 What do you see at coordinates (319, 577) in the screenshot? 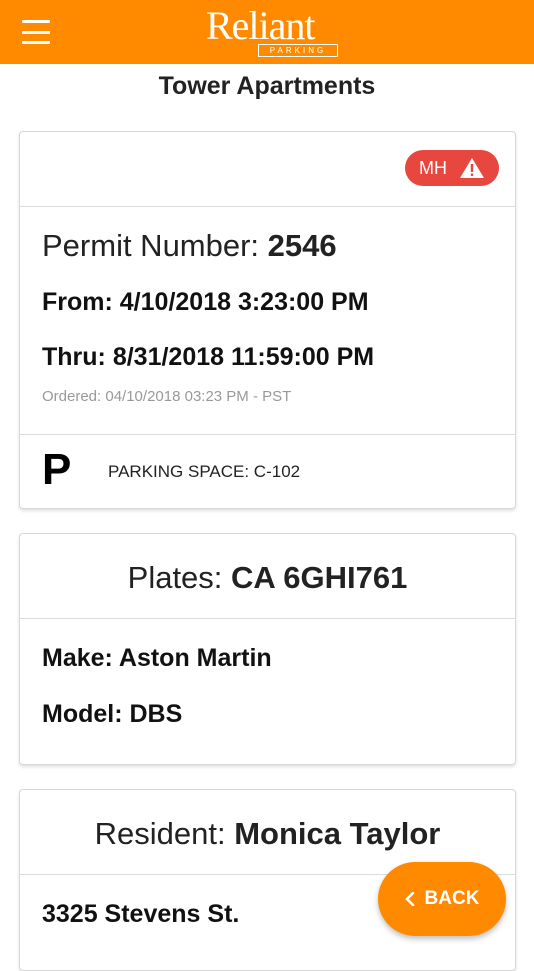
I see `plates-value: CA 6GHI761` at bounding box center [319, 577].